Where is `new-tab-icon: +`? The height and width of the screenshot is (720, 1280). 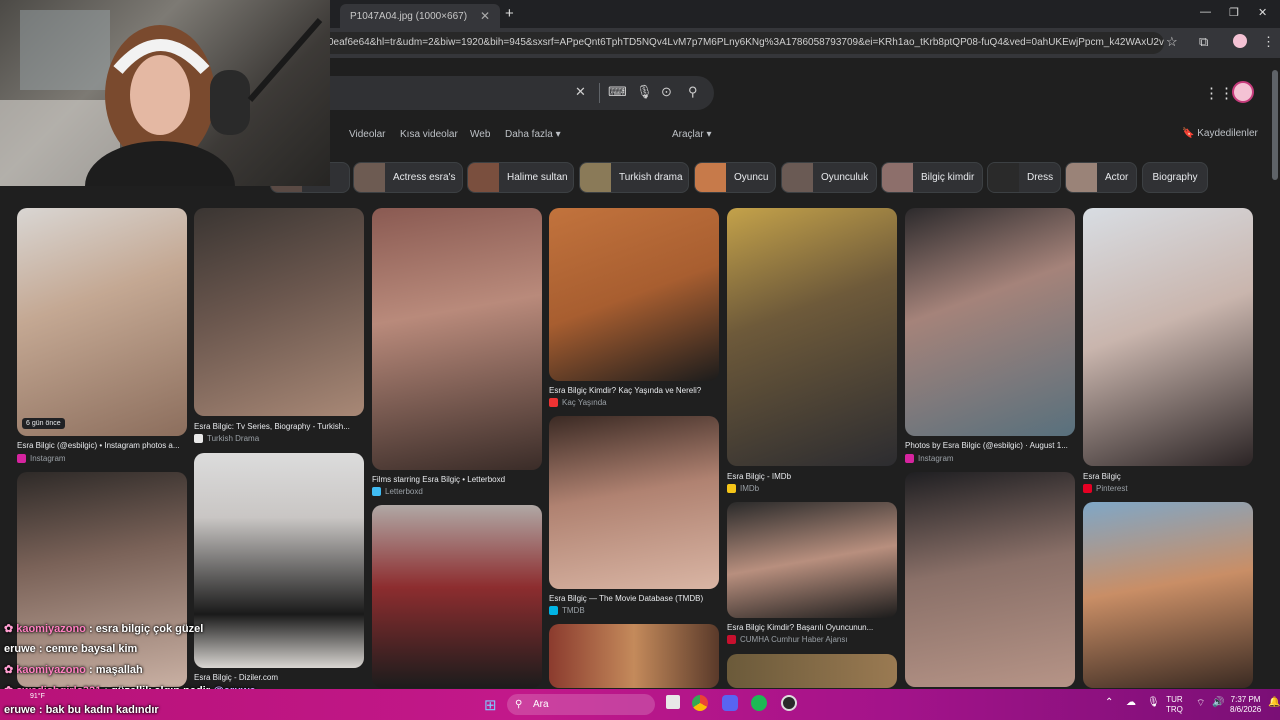
new-tab-icon: + is located at coordinates (509, 13).